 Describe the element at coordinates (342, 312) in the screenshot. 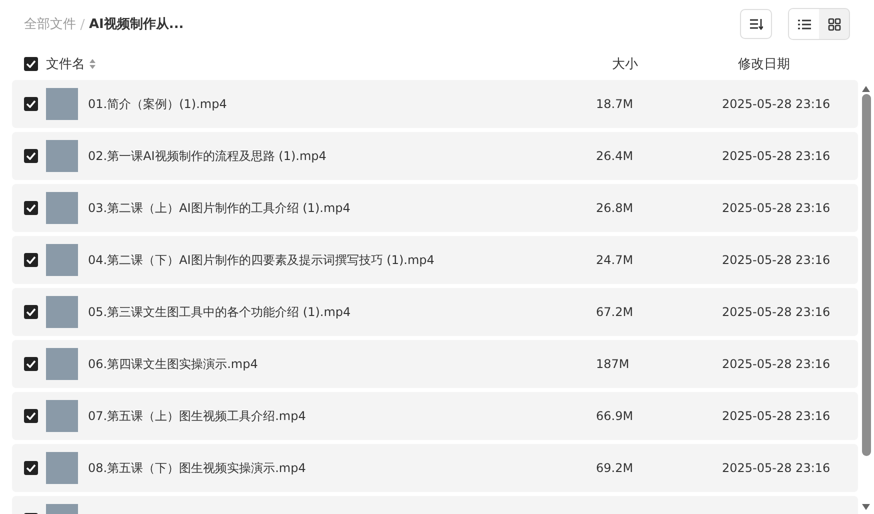

I see `file-name: 05.第三课文生图工具中的各个功能介绍 (1).mp4` at that location.